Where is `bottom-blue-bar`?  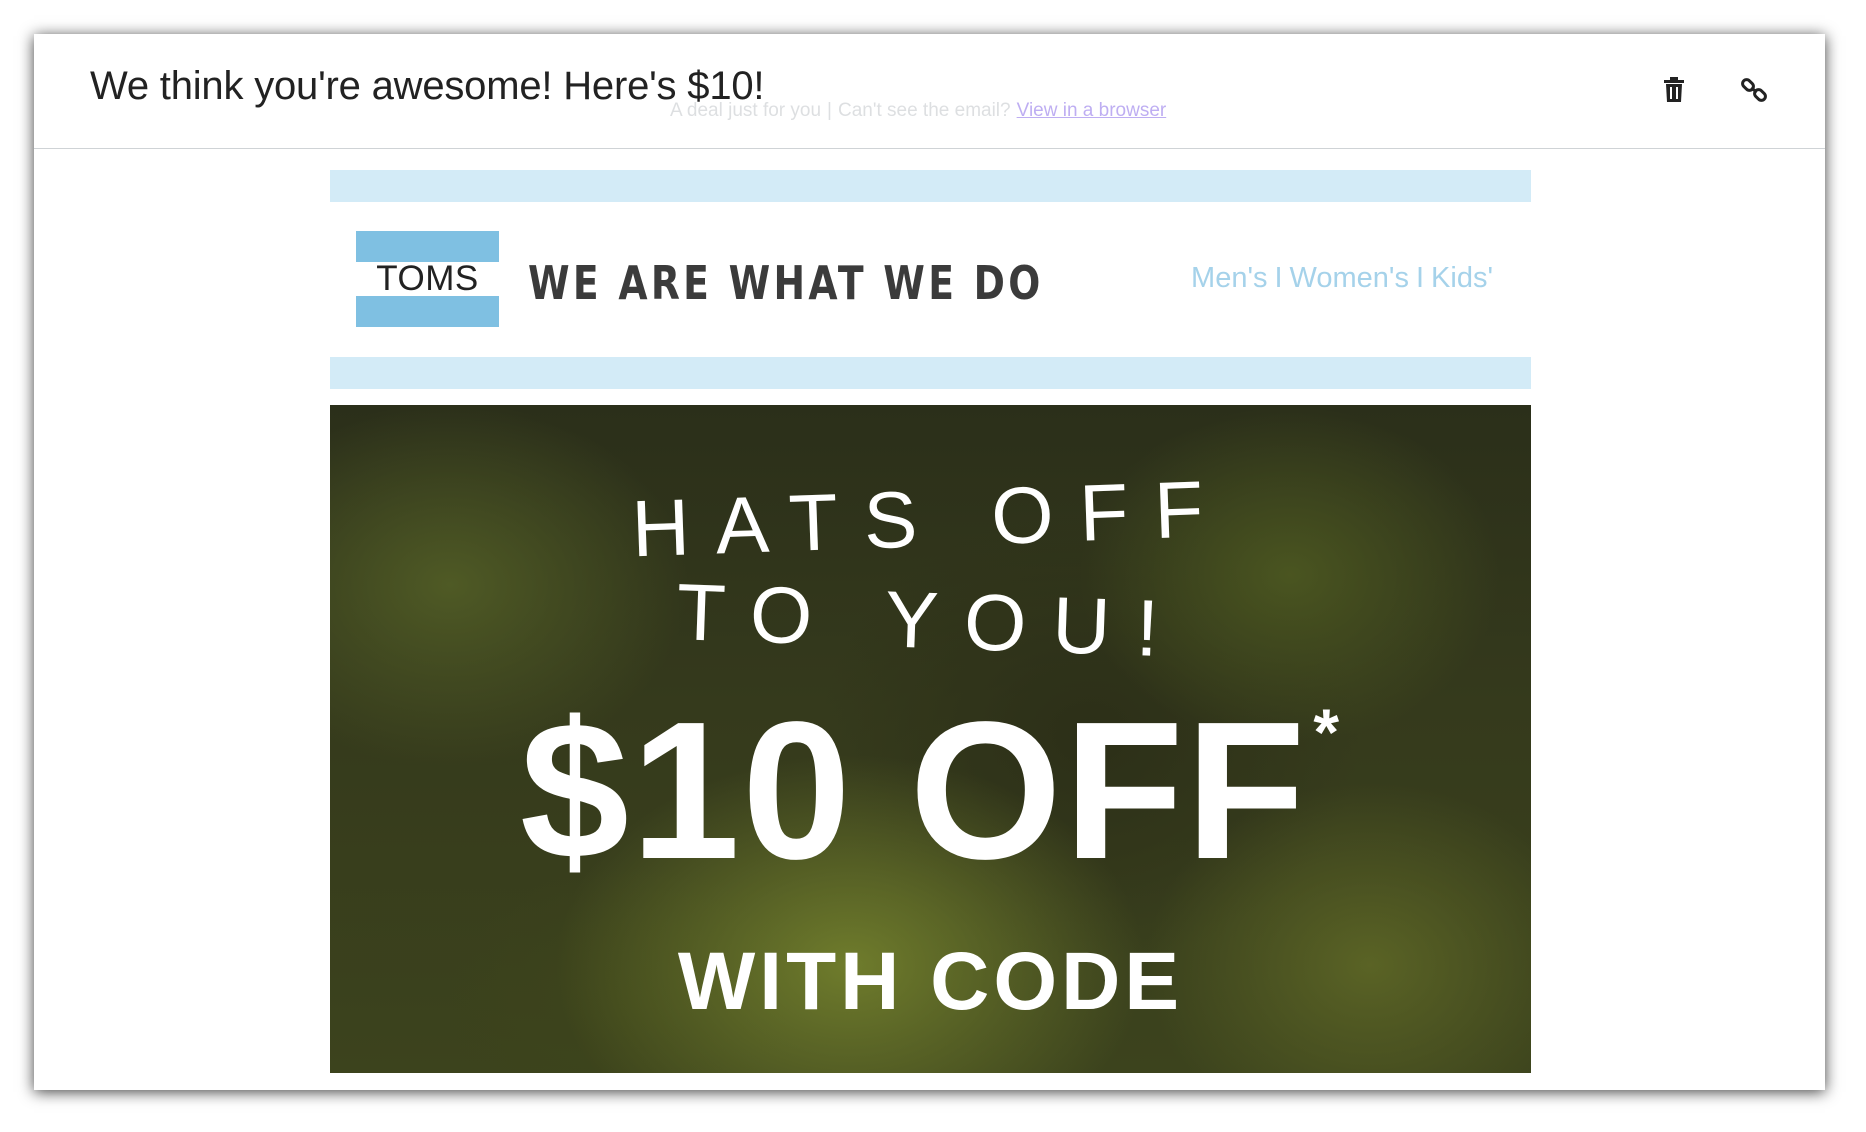
bottom-blue-bar is located at coordinates (930, 373).